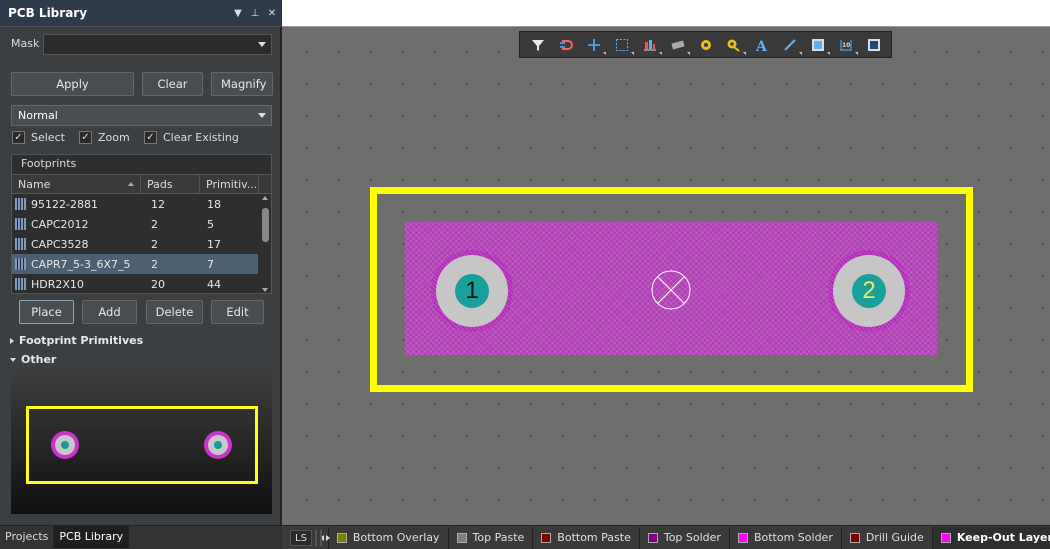 This screenshot has width=1050, height=549. Describe the element at coordinates (594, 45) in the screenshot. I see `cross-icon` at that location.